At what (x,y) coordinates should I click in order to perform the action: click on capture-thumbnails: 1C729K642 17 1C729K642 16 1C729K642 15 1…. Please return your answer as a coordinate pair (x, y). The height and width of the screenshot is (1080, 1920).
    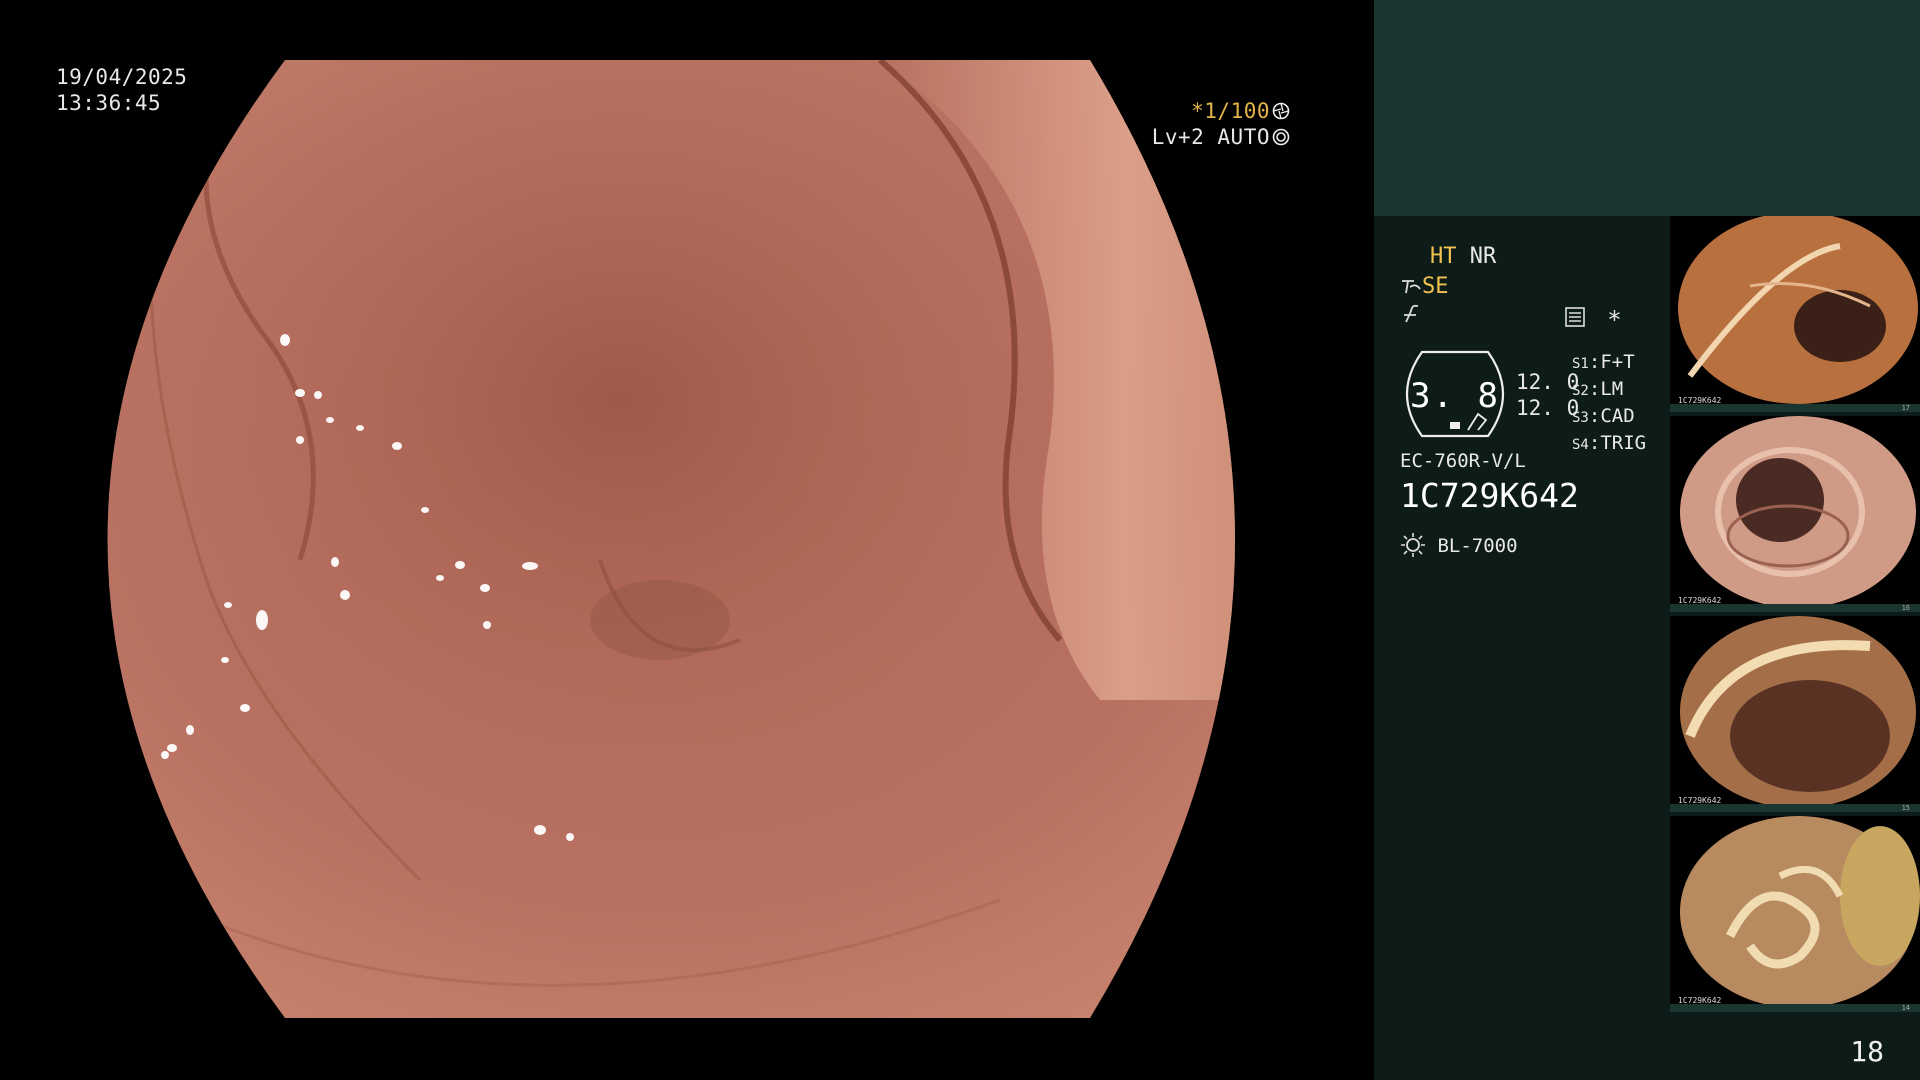
    Looking at the image, I should click on (1795, 616).